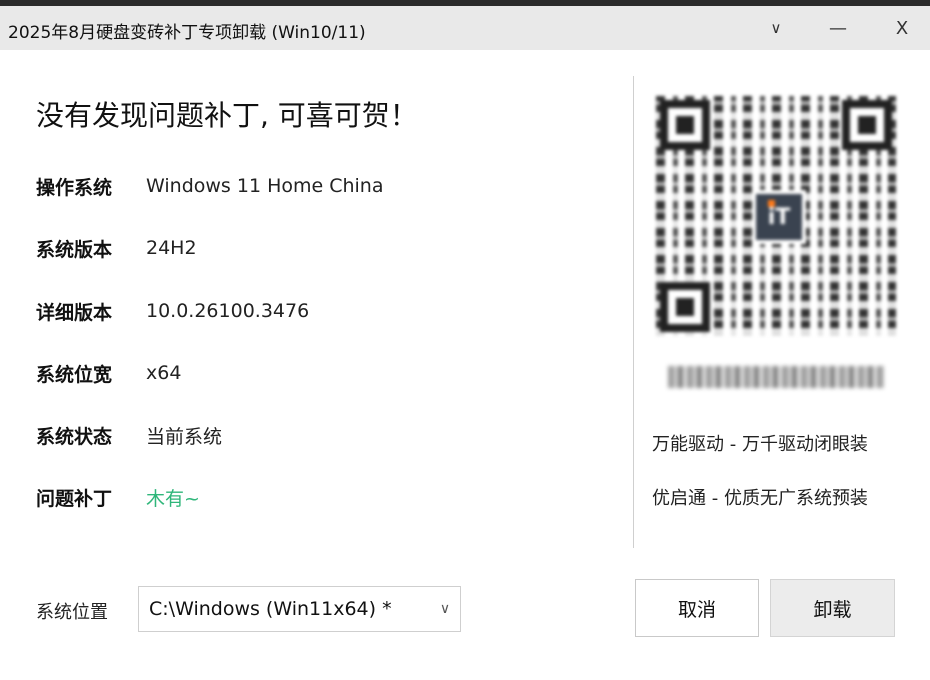 This screenshot has height=680, width=930. I want to click on info-row-status: 系统状态 当前系统, so click(129, 435).